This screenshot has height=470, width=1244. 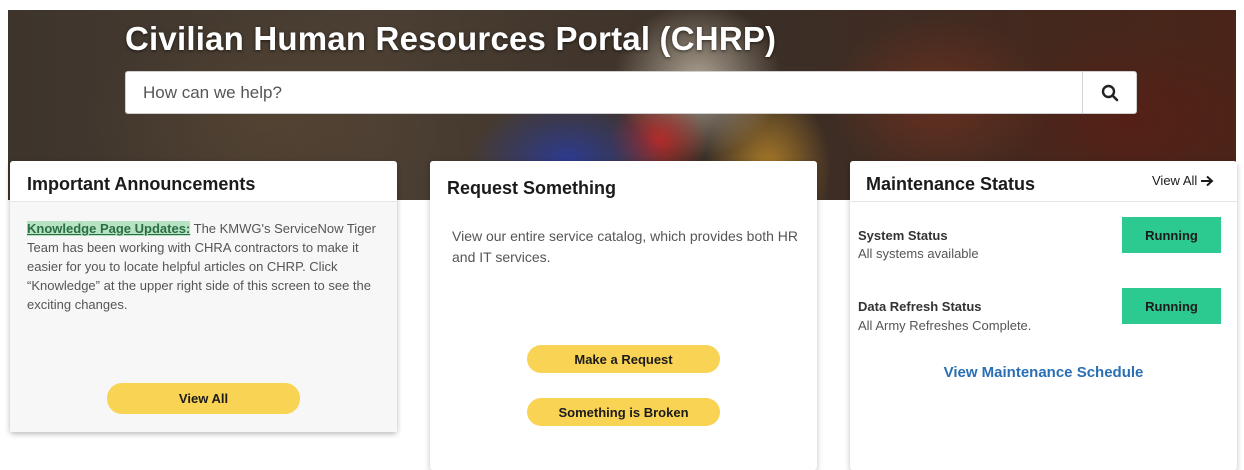 I want to click on search-bar, so click(x=631, y=92).